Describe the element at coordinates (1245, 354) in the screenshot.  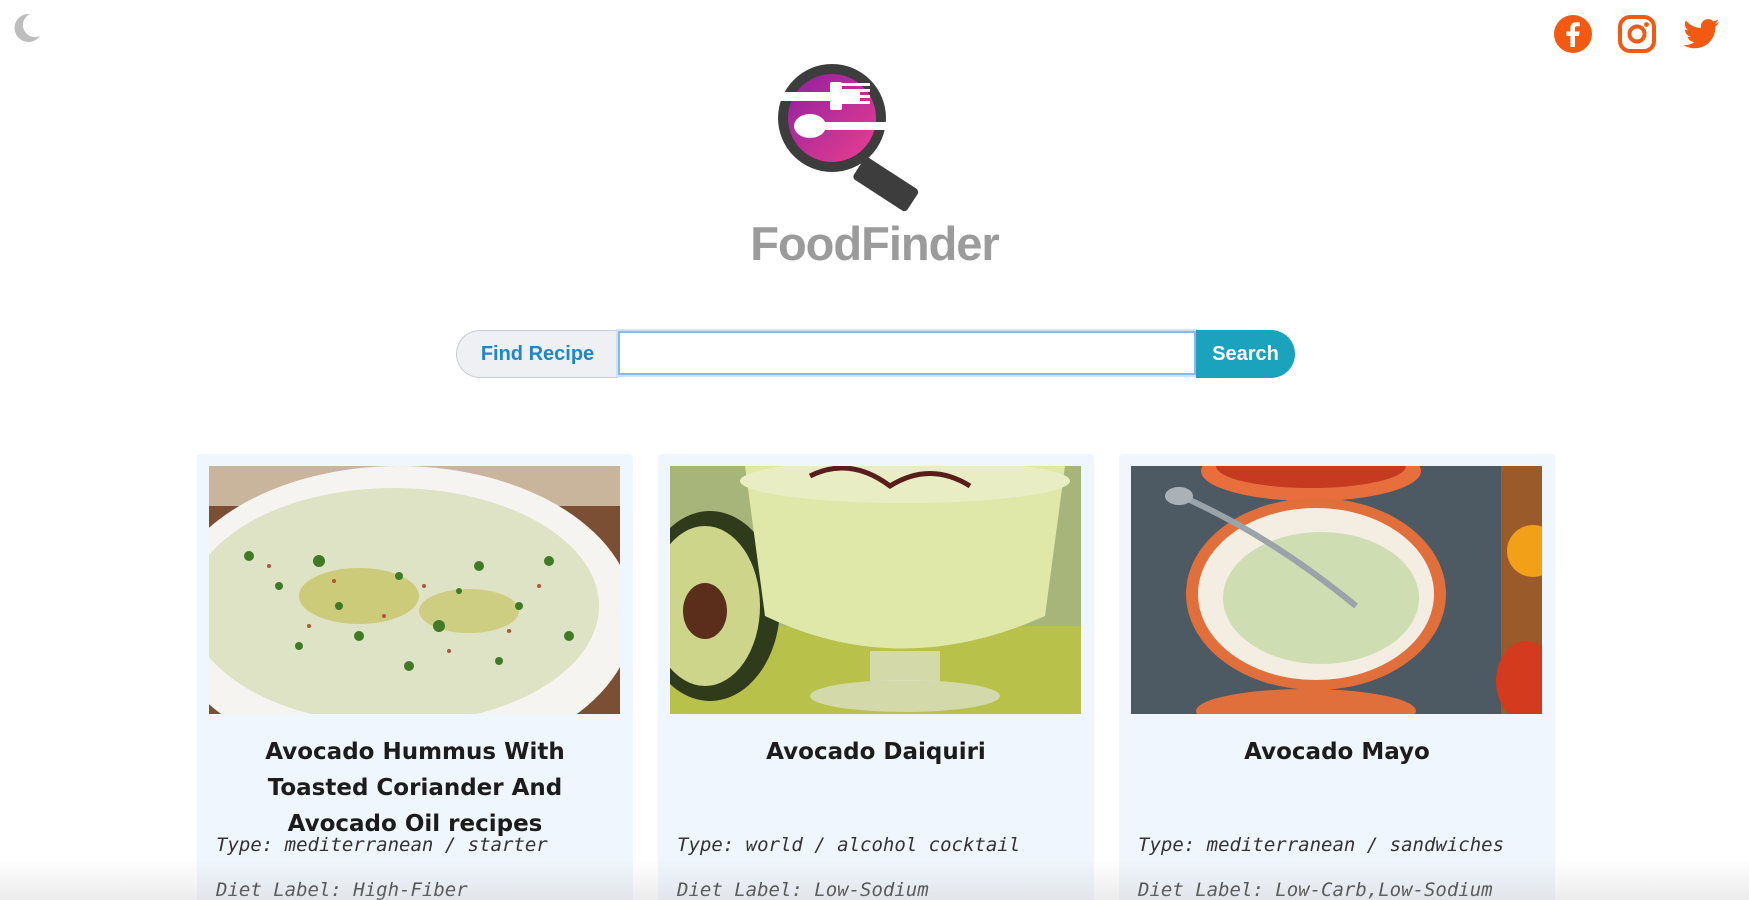
I see `search-button: Search` at that location.